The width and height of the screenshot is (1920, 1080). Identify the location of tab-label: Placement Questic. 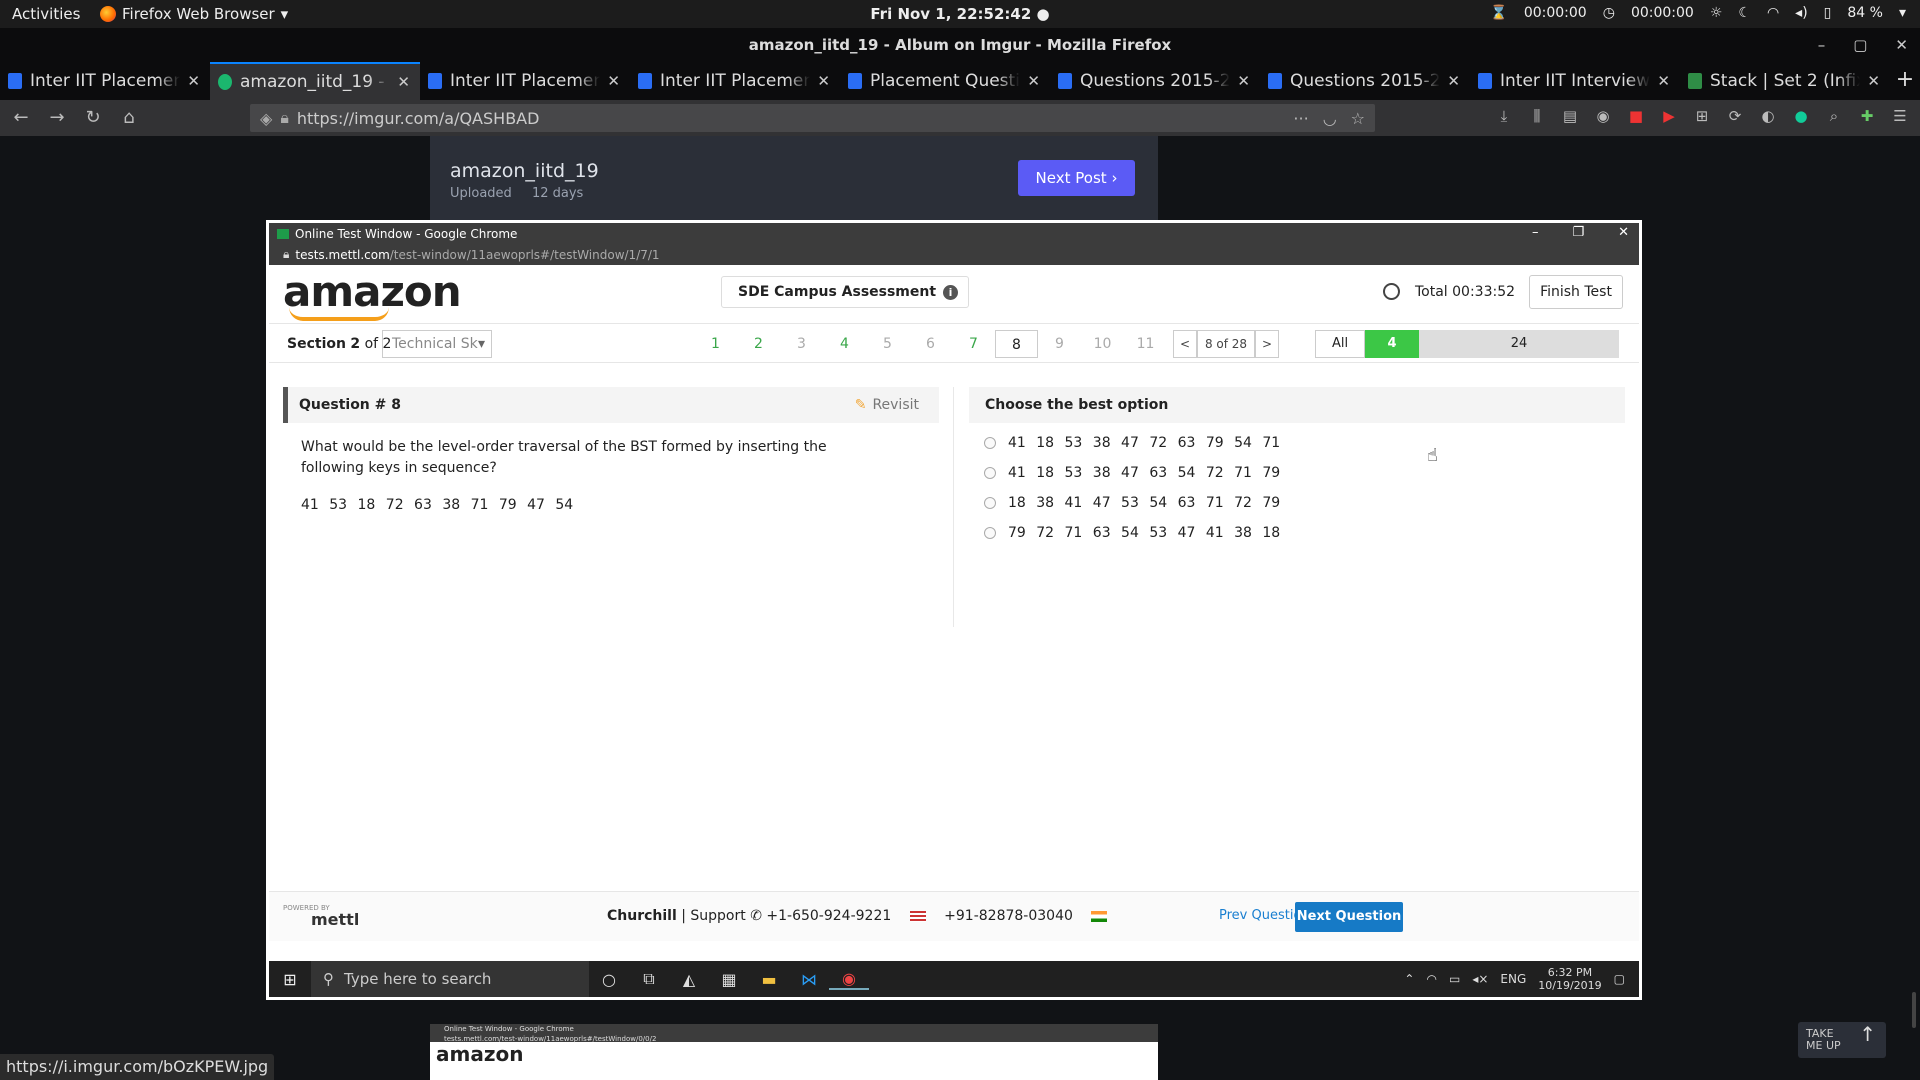
(945, 81).